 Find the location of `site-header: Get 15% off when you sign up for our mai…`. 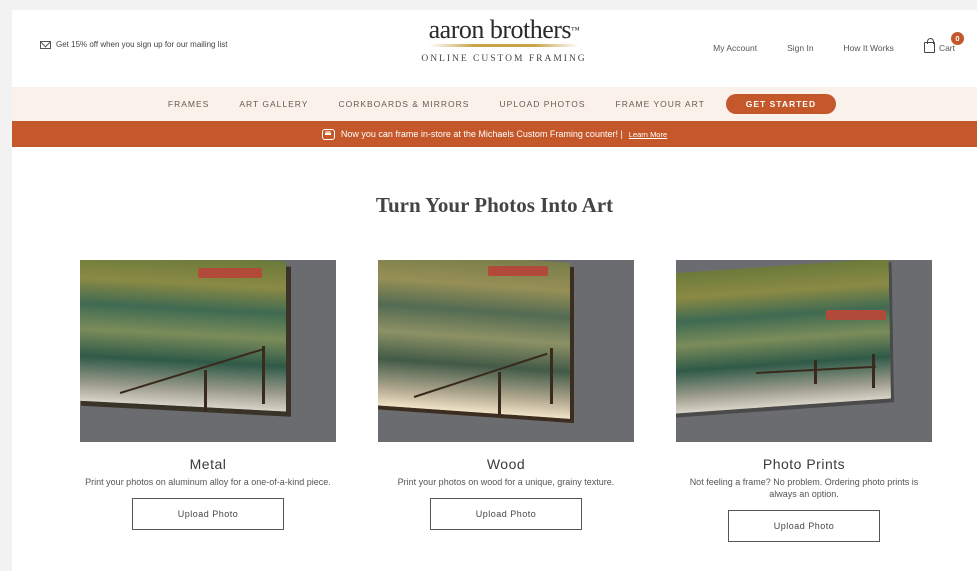

site-header: Get 15% off when you sign up for our mai… is located at coordinates (494, 48).